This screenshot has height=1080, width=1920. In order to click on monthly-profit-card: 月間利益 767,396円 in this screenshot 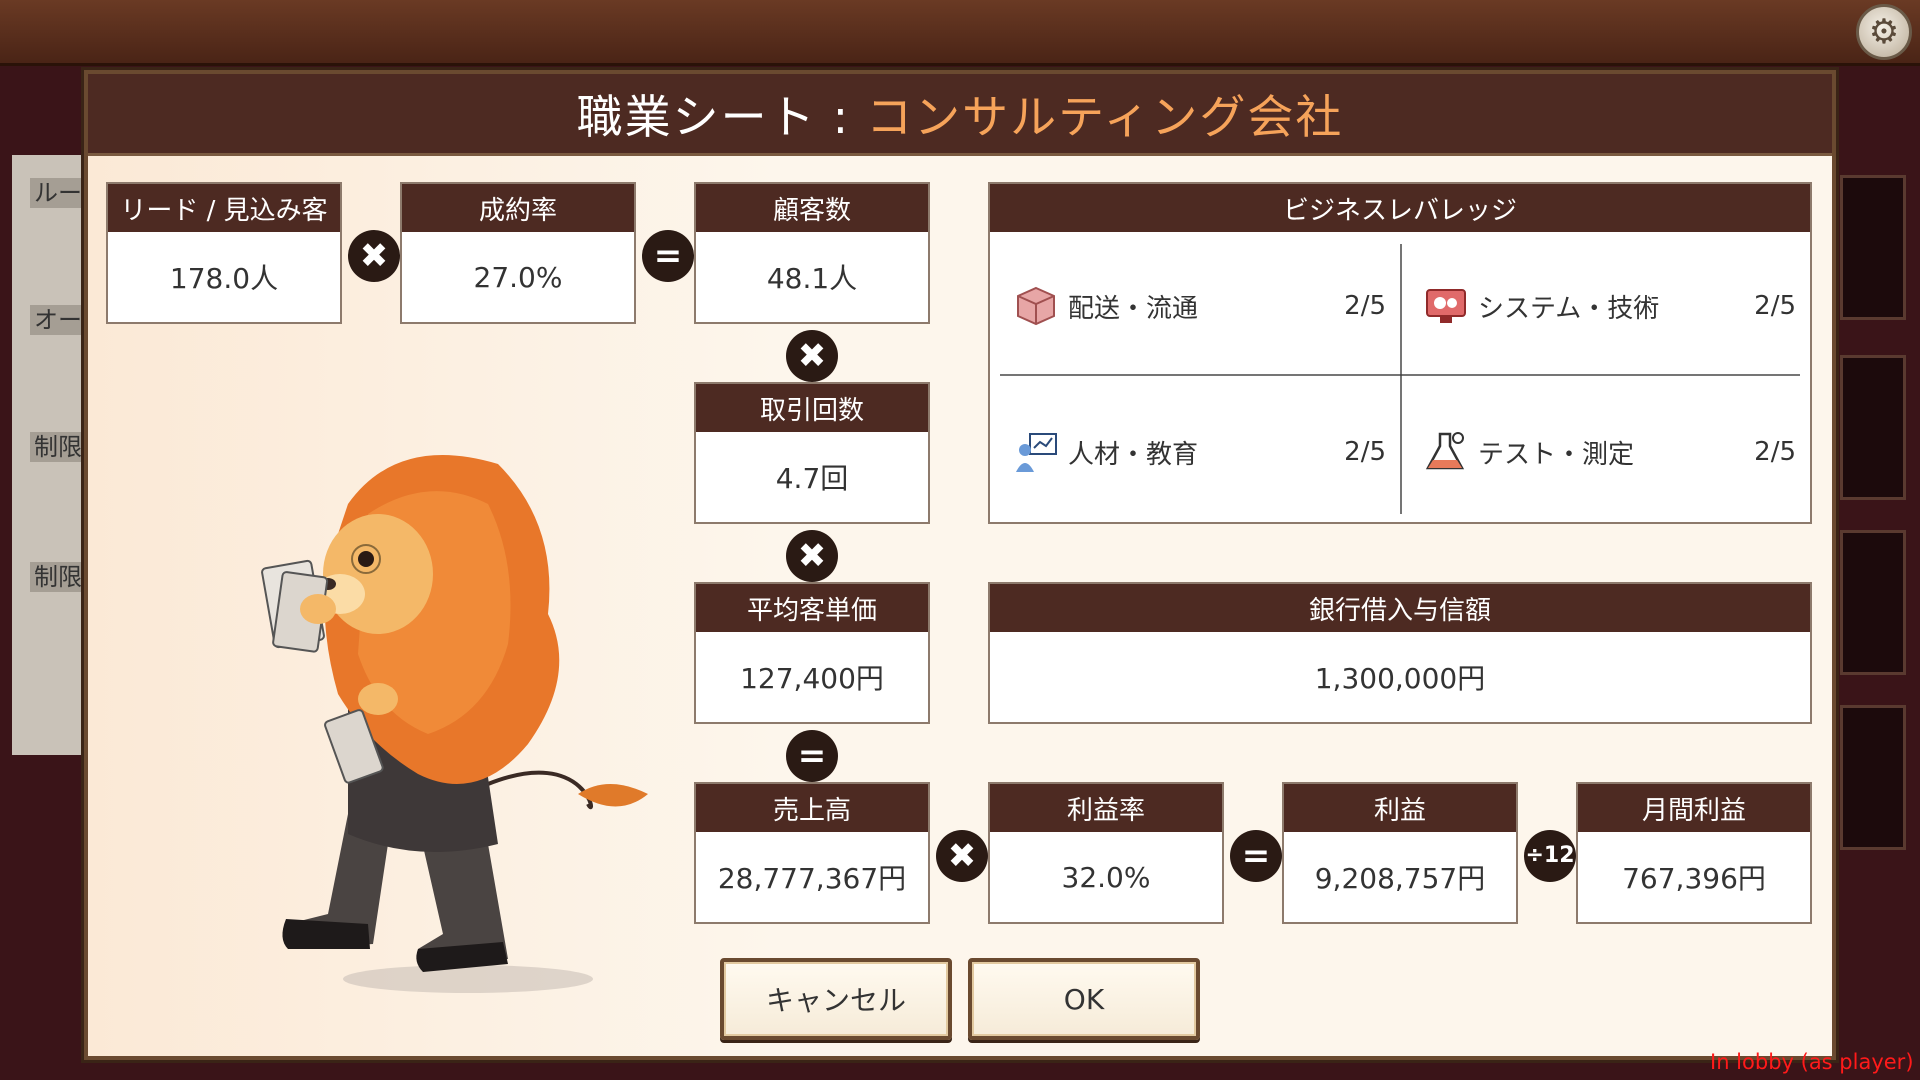, I will do `click(1694, 853)`.